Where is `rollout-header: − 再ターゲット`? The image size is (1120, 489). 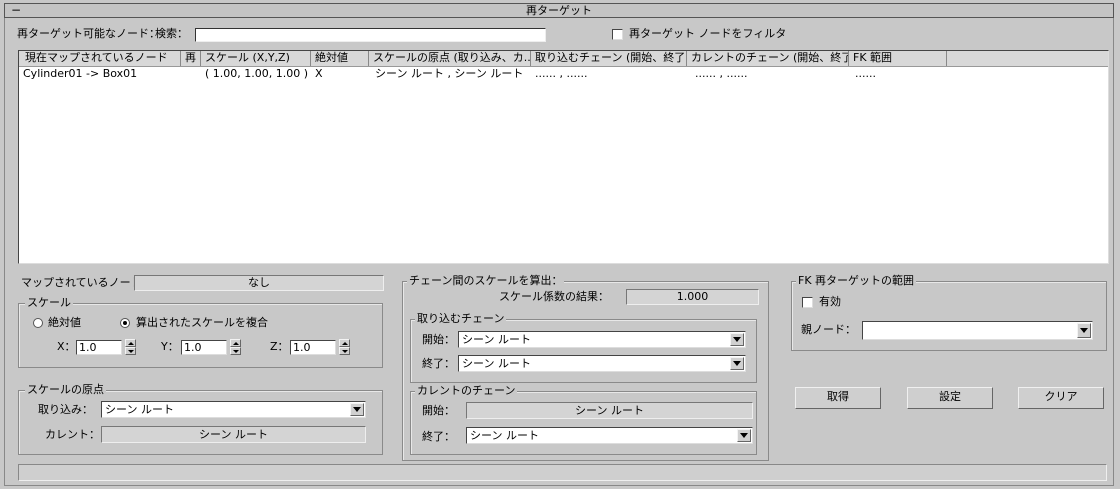 rollout-header: − 再ターゲット is located at coordinates (559, 10).